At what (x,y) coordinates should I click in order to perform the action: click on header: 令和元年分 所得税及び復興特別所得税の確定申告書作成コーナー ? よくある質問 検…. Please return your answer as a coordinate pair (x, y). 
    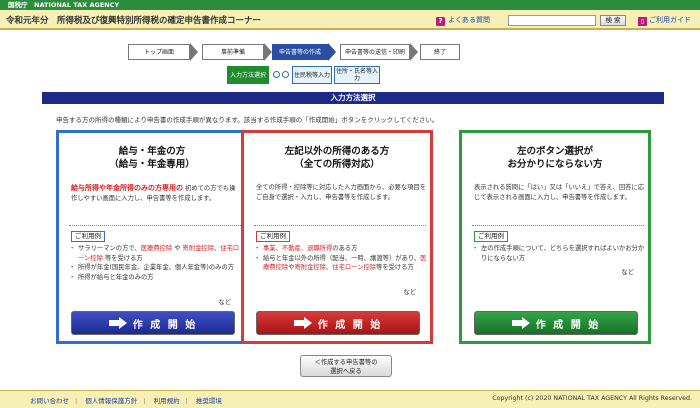
    Looking at the image, I should click on (350, 20).